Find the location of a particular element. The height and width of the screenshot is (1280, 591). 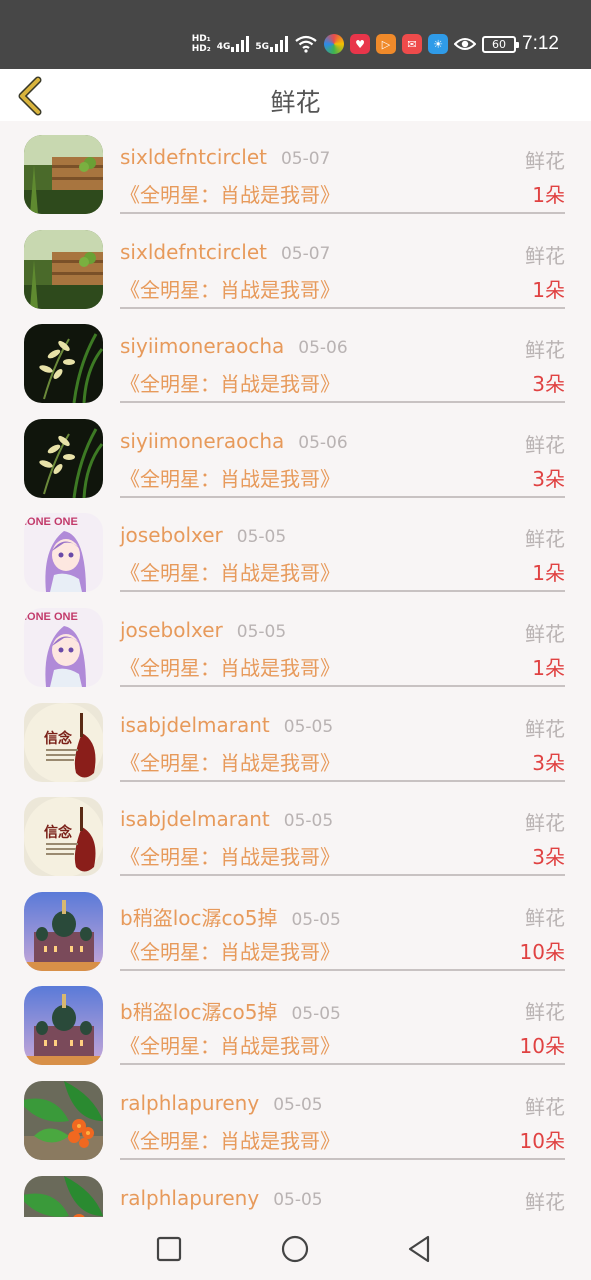

list-item: b稍盗loc潺co5掉 05-05 鲜花《全明星：肖战是我哥》 10朵 is located at coordinates (295, 1019).